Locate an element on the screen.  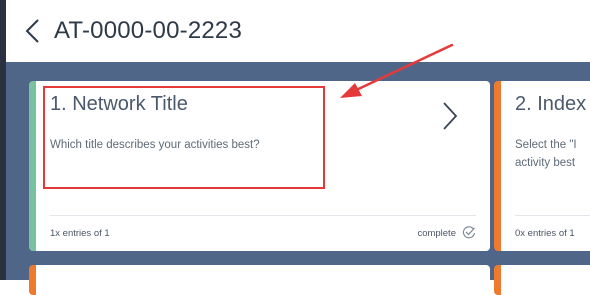
check-circle-icon is located at coordinates (468, 232).